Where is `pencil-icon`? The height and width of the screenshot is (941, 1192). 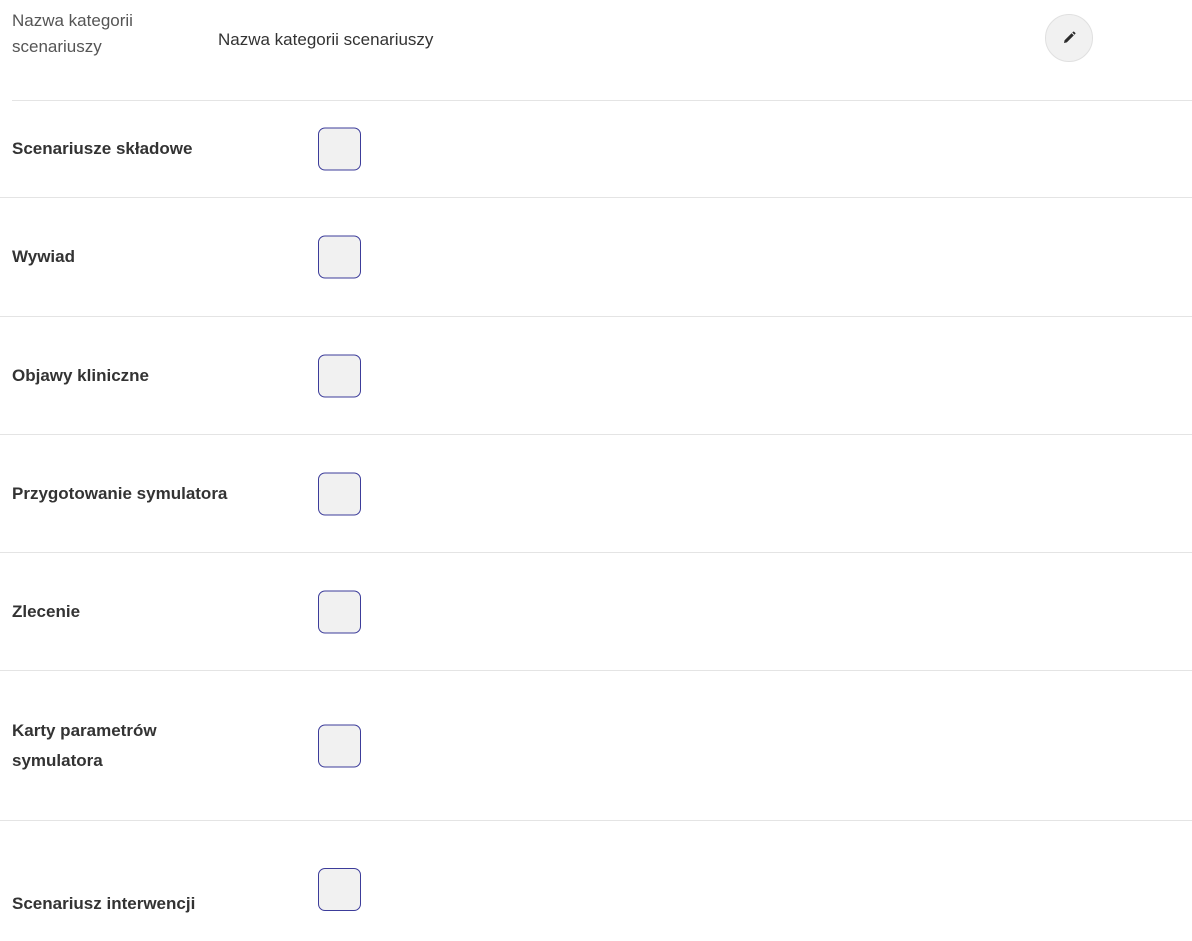
pencil-icon is located at coordinates (1069, 38).